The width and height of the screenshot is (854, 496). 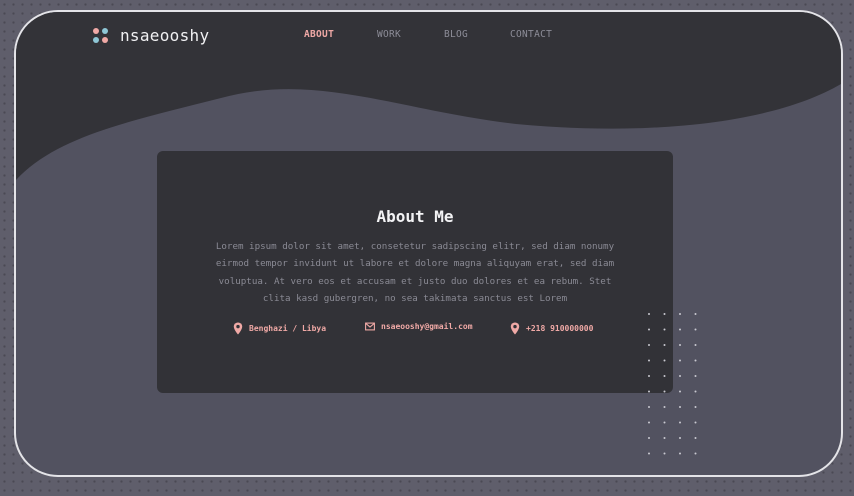 What do you see at coordinates (415, 216) in the screenshot?
I see `about-title: About Me` at bounding box center [415, 216].